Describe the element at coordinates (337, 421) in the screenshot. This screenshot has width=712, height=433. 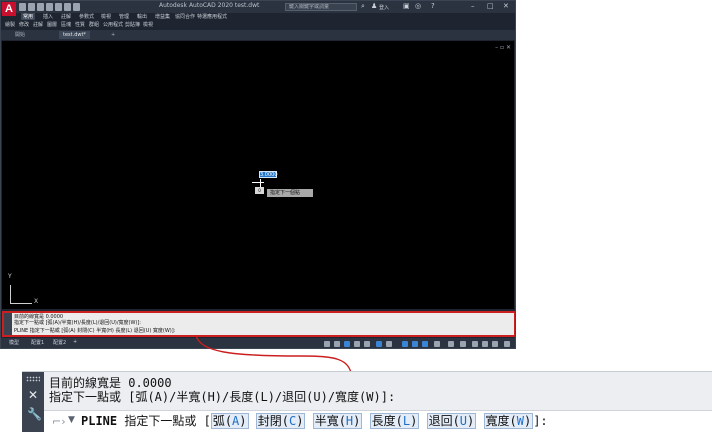
I see `option-halfwidth: 半寬(H)` at that location.